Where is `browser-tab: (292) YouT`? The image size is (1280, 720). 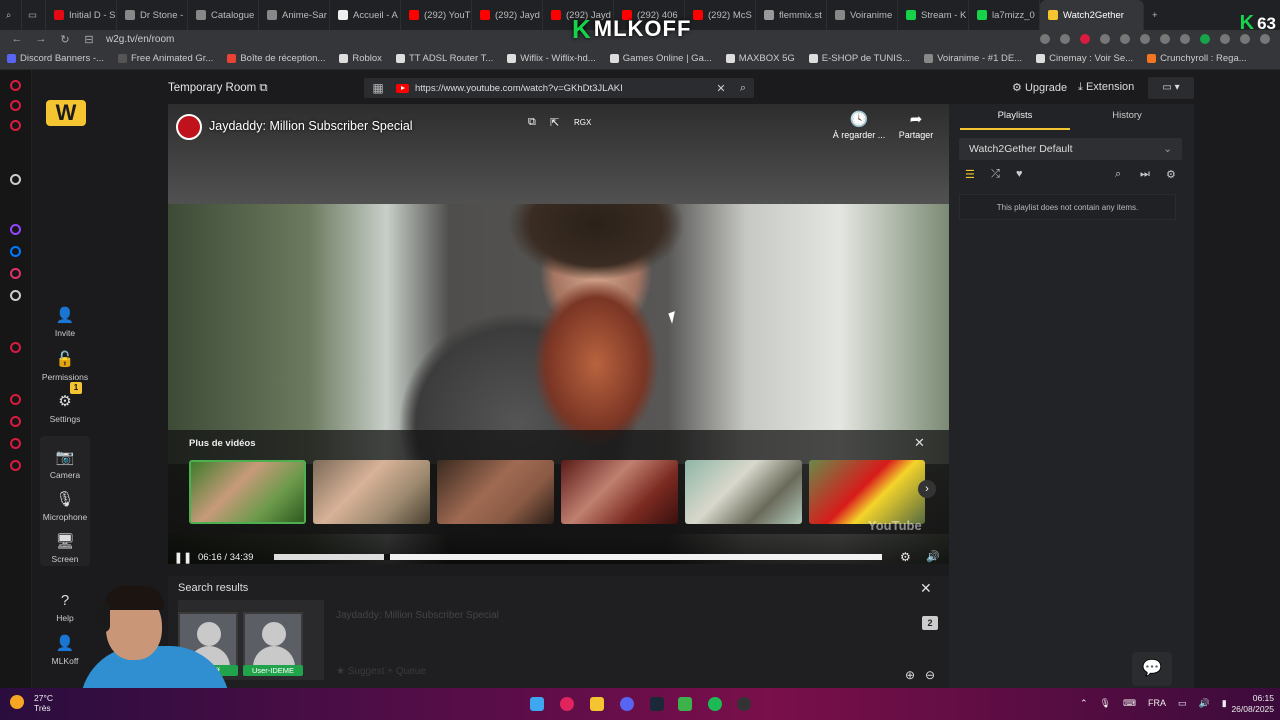
browser-tab: (292) YouT is located at coordinates (436, 15).